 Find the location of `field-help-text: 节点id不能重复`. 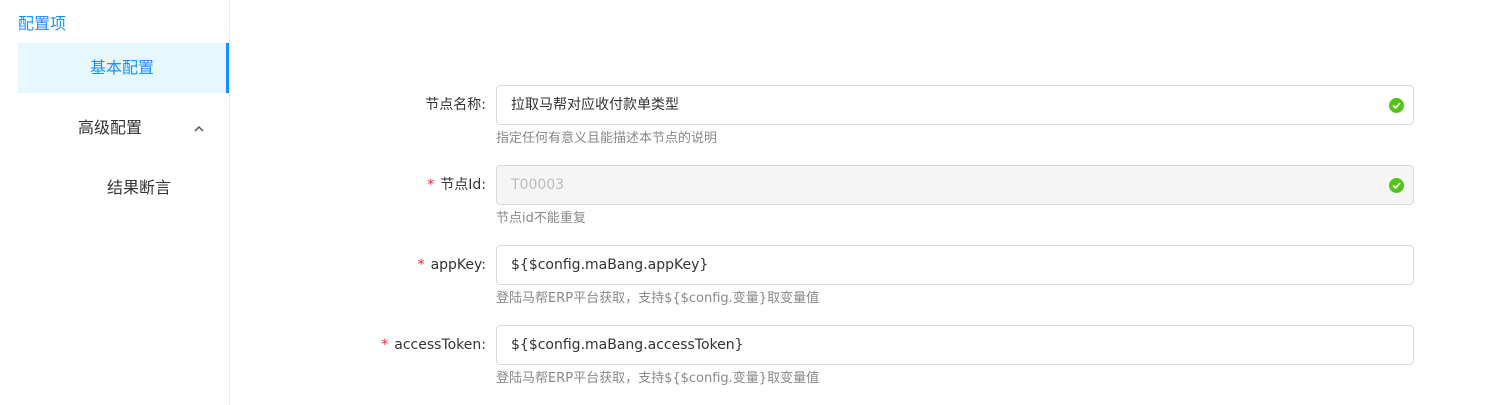

field-help-text: 节点id不能重复 is located at coordinates (541, 218).